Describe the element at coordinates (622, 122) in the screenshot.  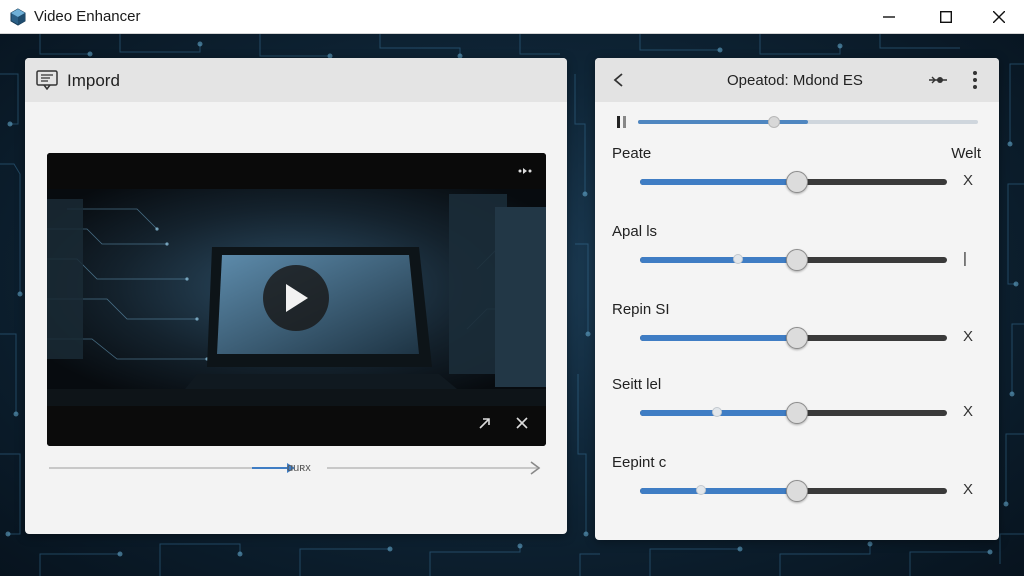
I see `pause-icon` at that location.